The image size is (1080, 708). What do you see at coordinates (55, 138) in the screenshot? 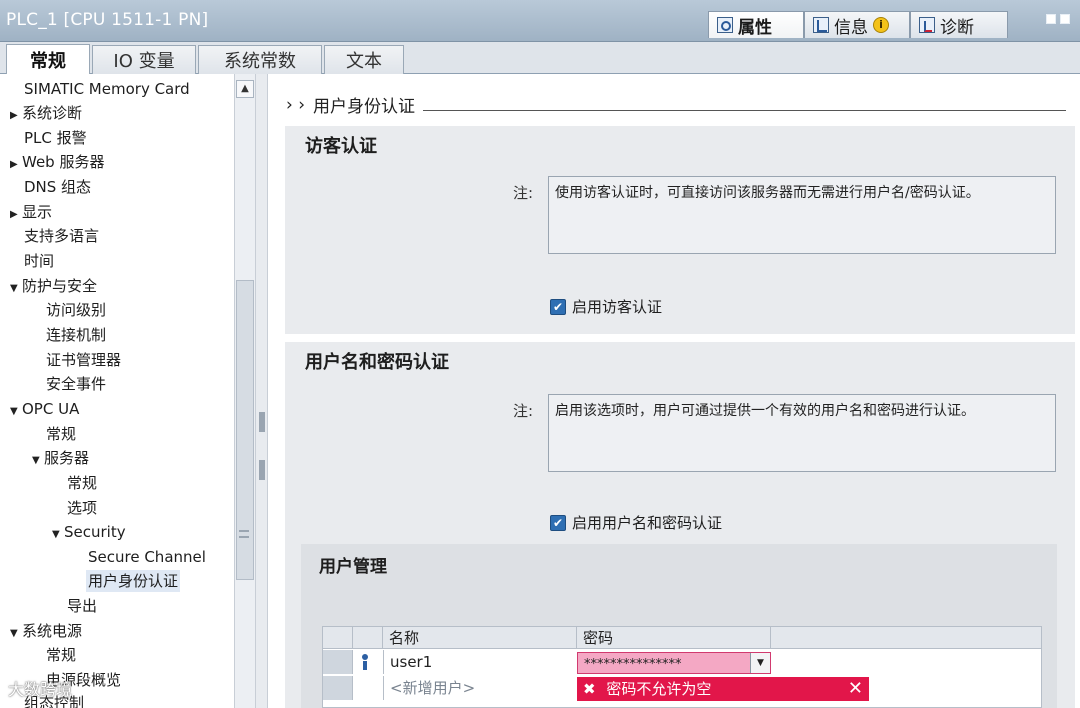
I see `nav-item-plc-alarms: PLC 报警` at bounding box center [55, 138].